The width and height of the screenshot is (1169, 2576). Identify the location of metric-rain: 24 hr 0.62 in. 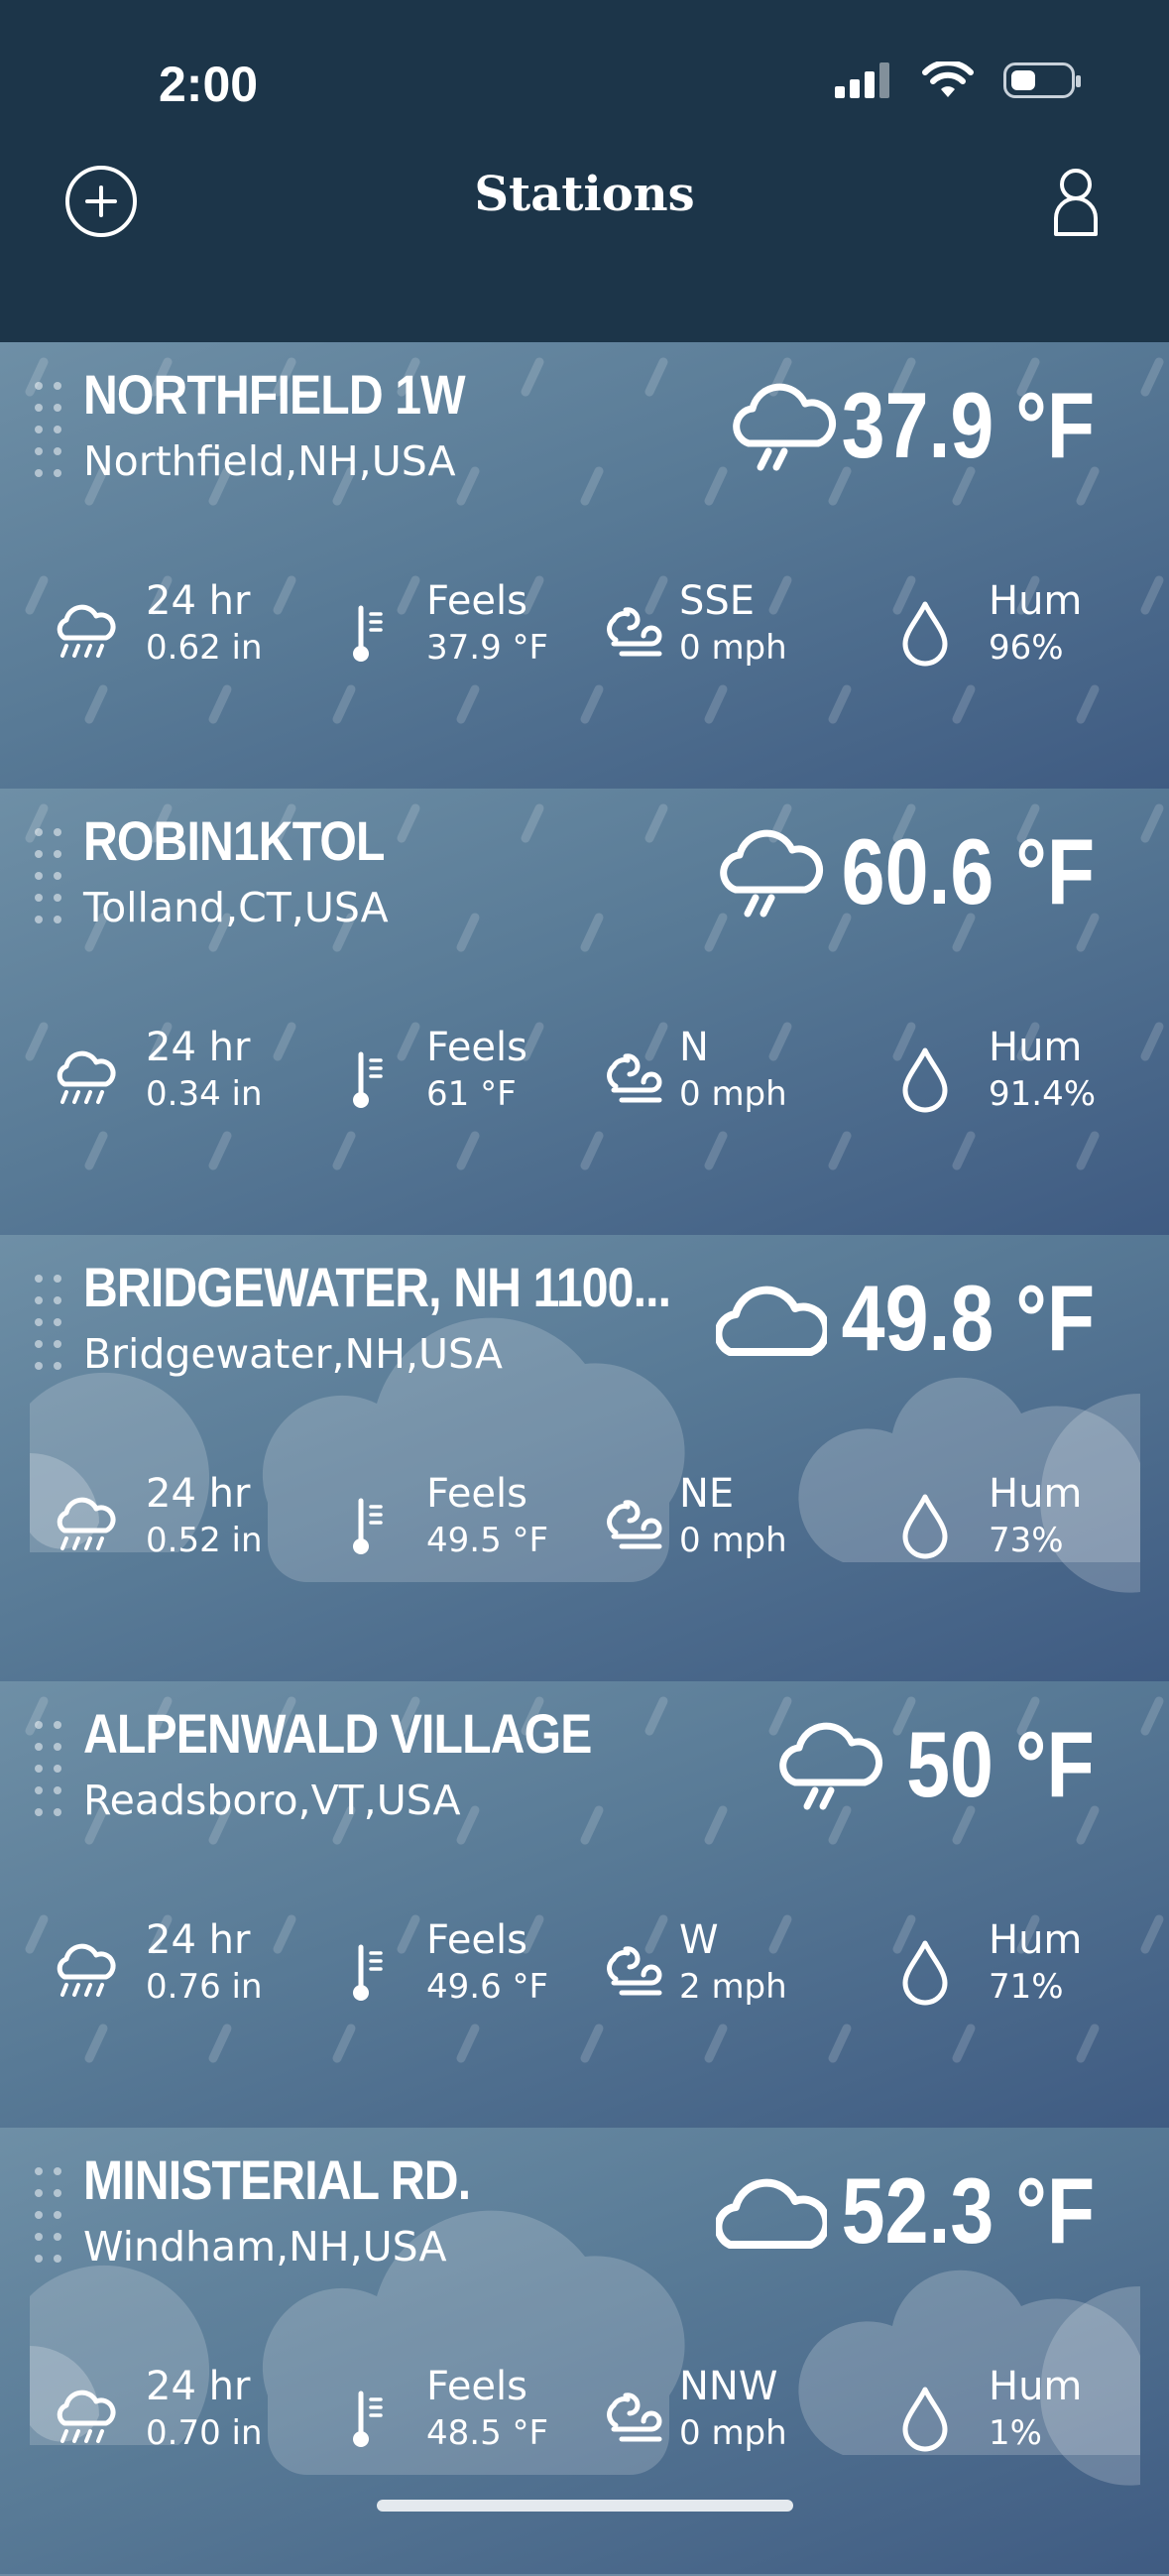
(183, 637).